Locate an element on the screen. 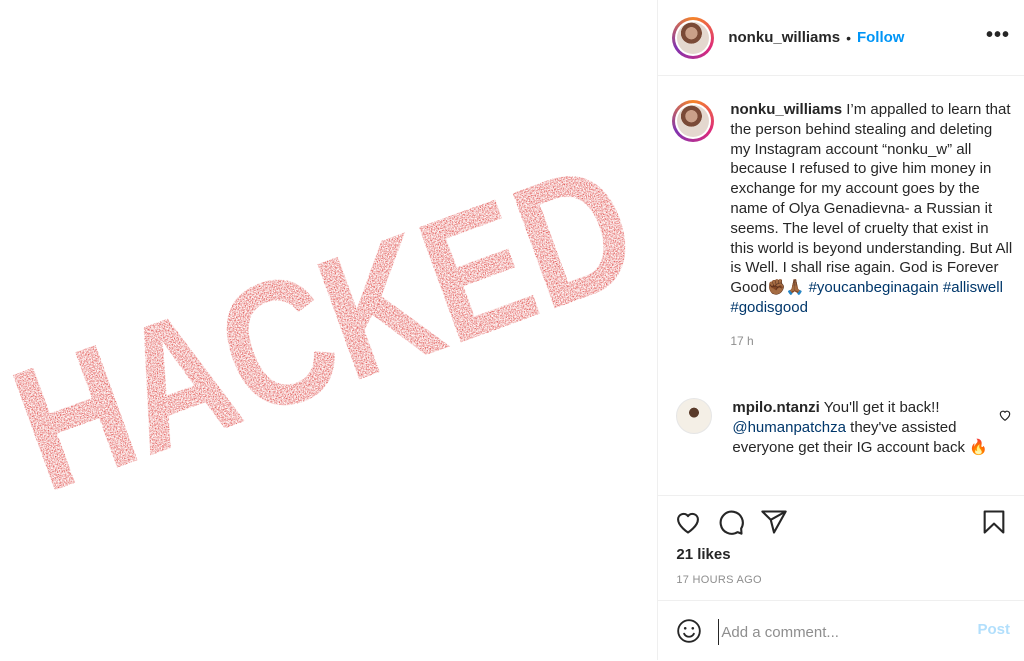 The width and height of the screenshot is (1024, 661). author-avatar is located at coordinates (693, 37).